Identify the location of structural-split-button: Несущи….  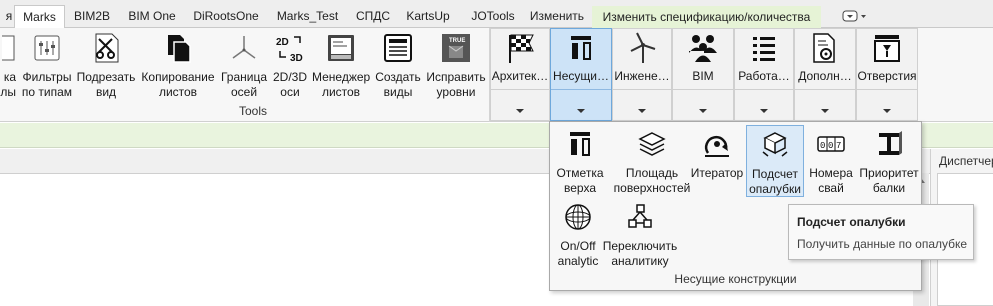
(581, 74).